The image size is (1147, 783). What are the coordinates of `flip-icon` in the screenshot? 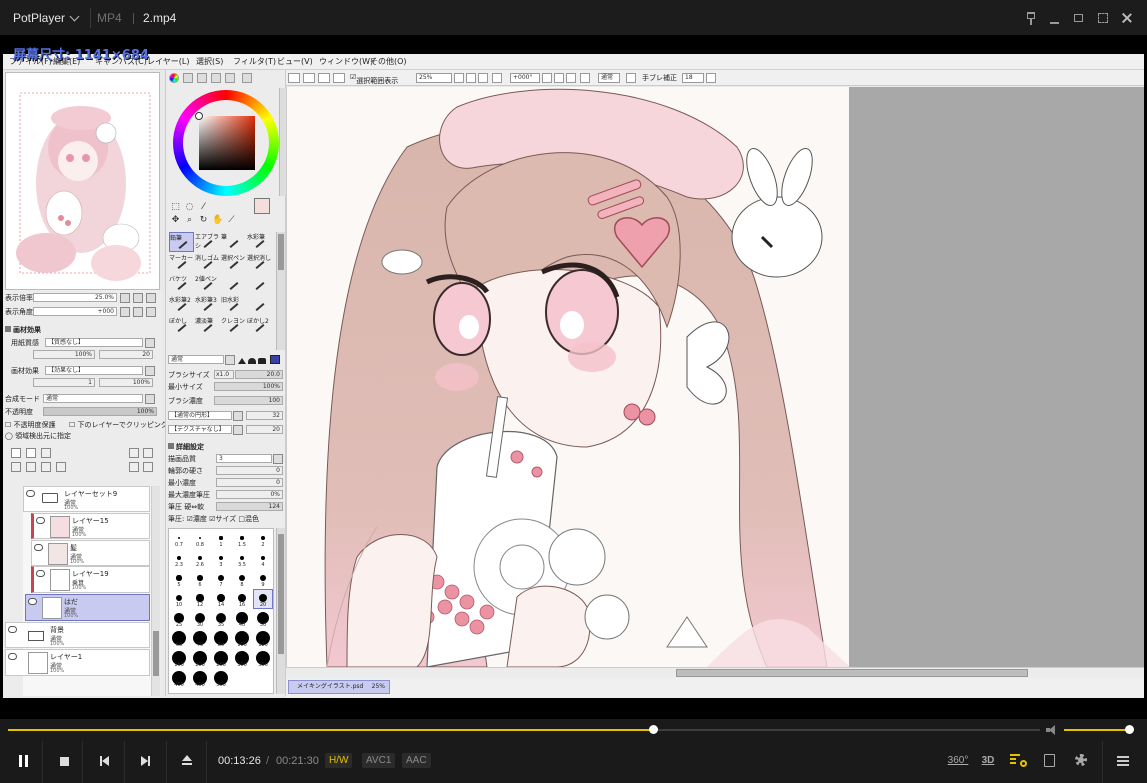 It's located at (585, 78).